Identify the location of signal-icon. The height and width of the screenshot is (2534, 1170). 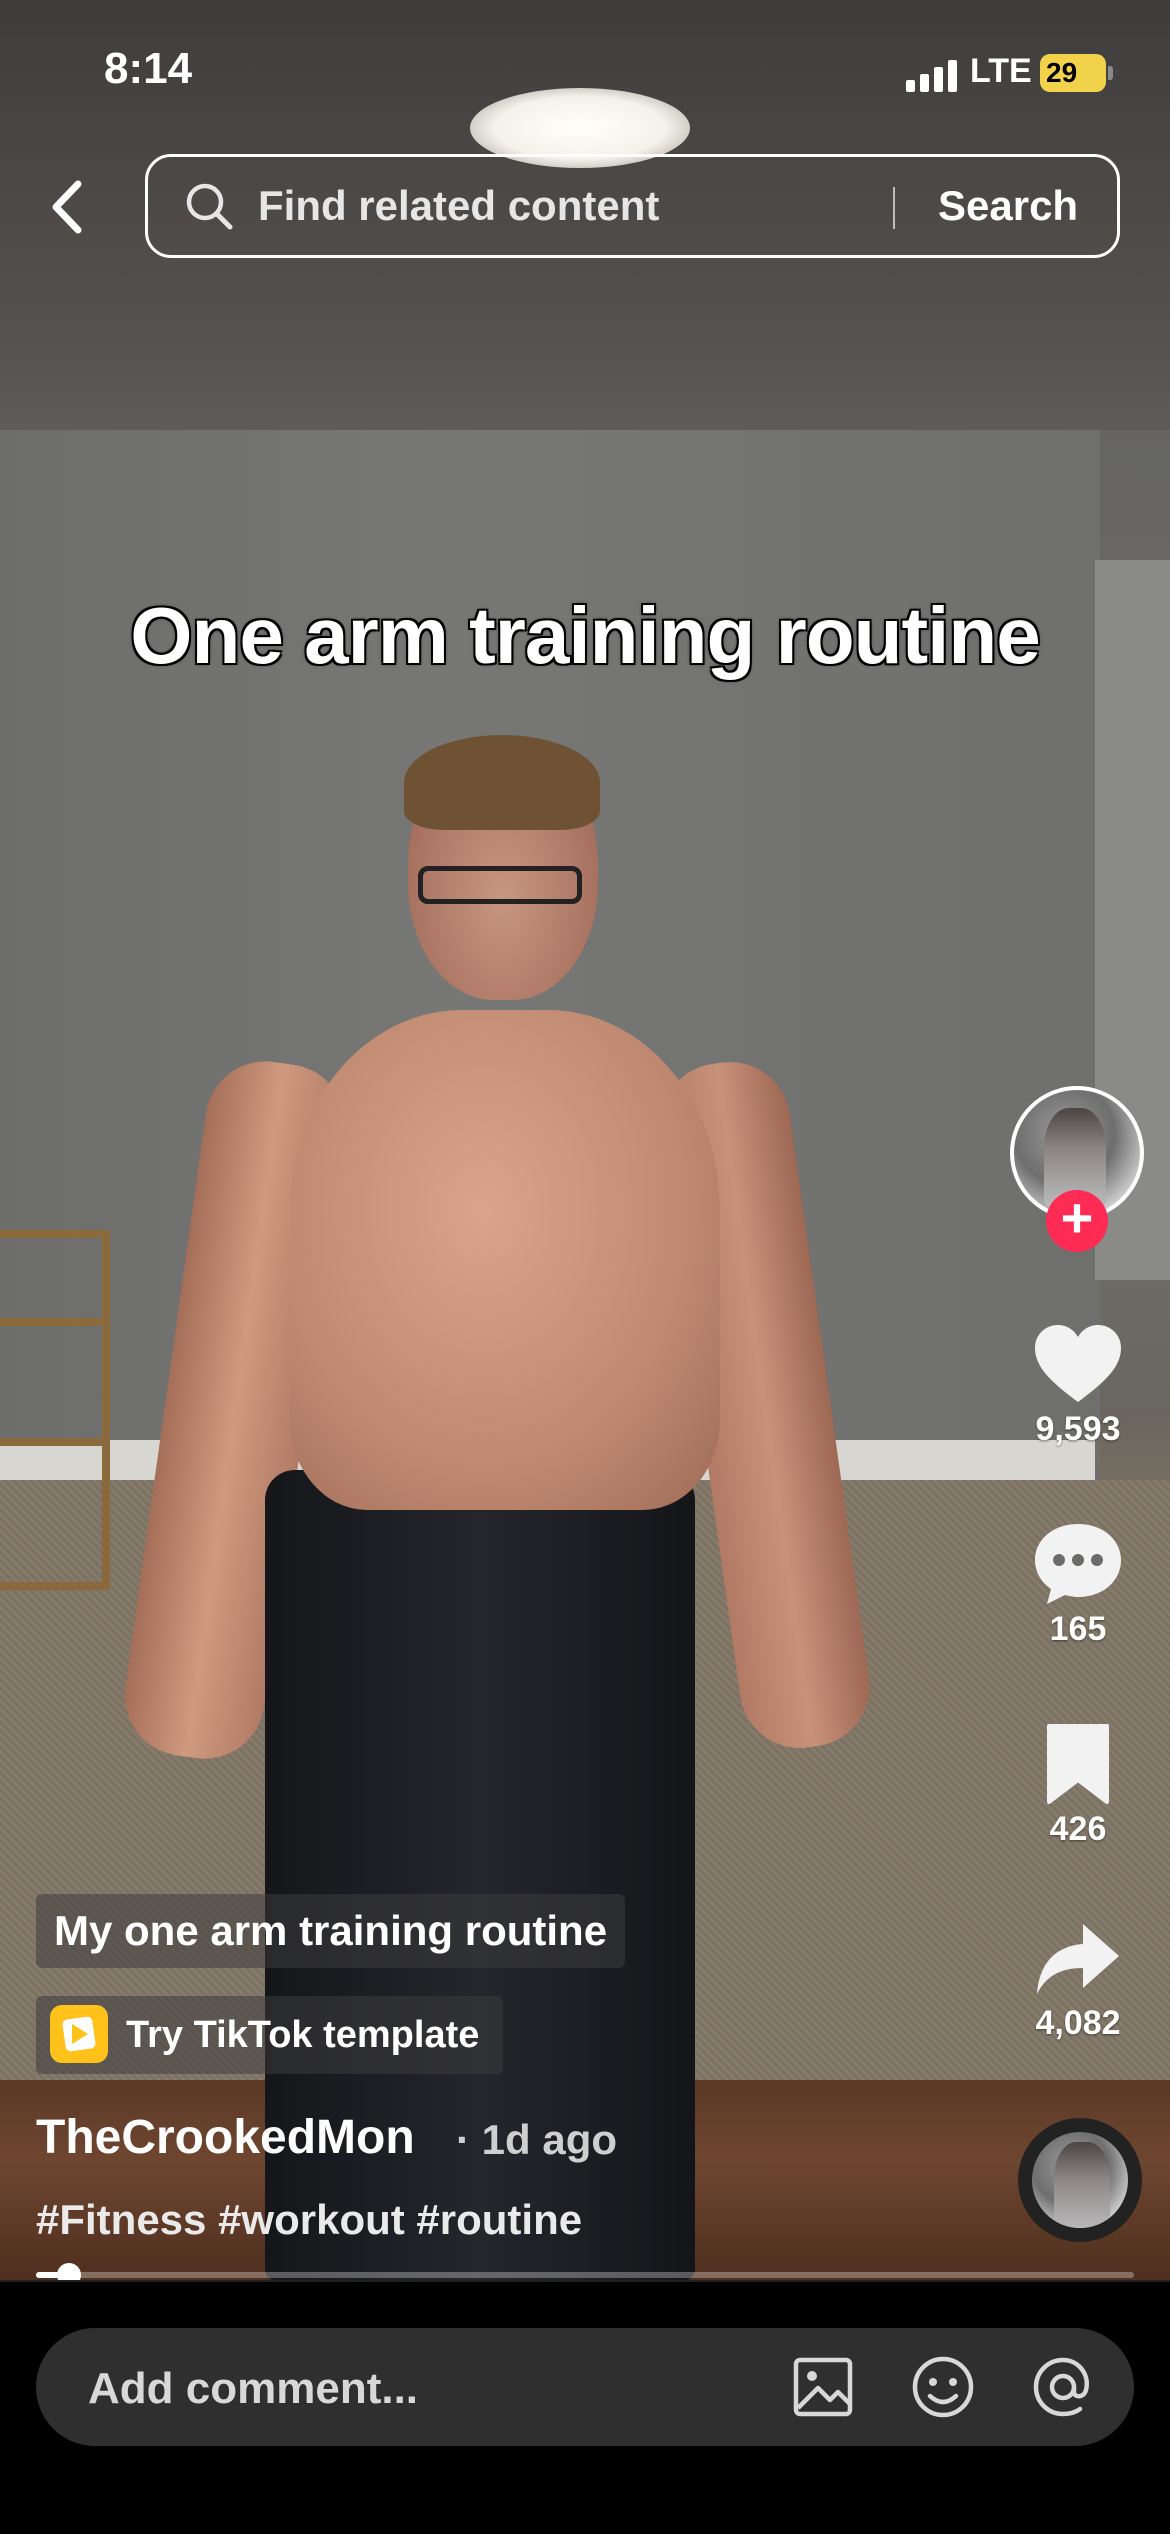
(933, 75).